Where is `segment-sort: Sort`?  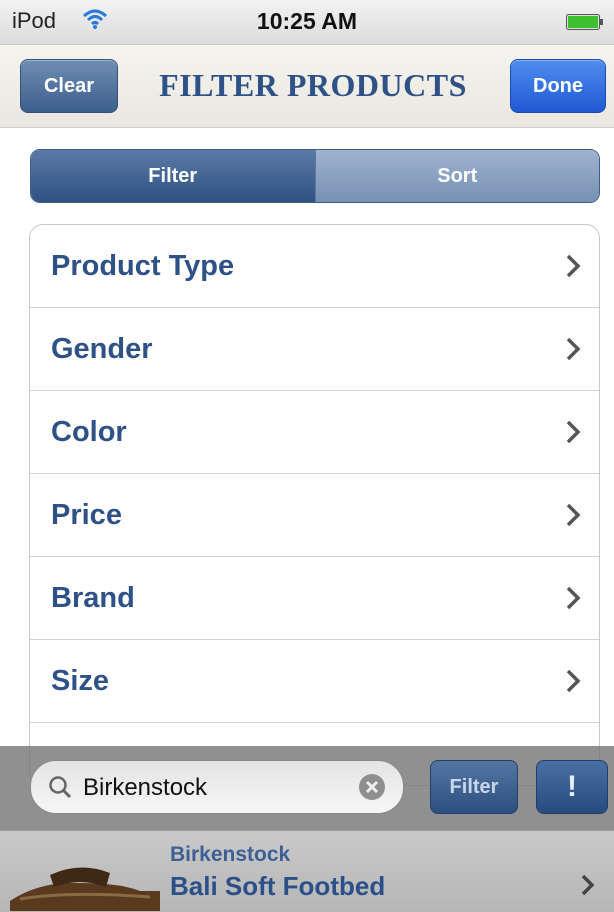 segment-sort: Sort is located at coordinates (456, 176).